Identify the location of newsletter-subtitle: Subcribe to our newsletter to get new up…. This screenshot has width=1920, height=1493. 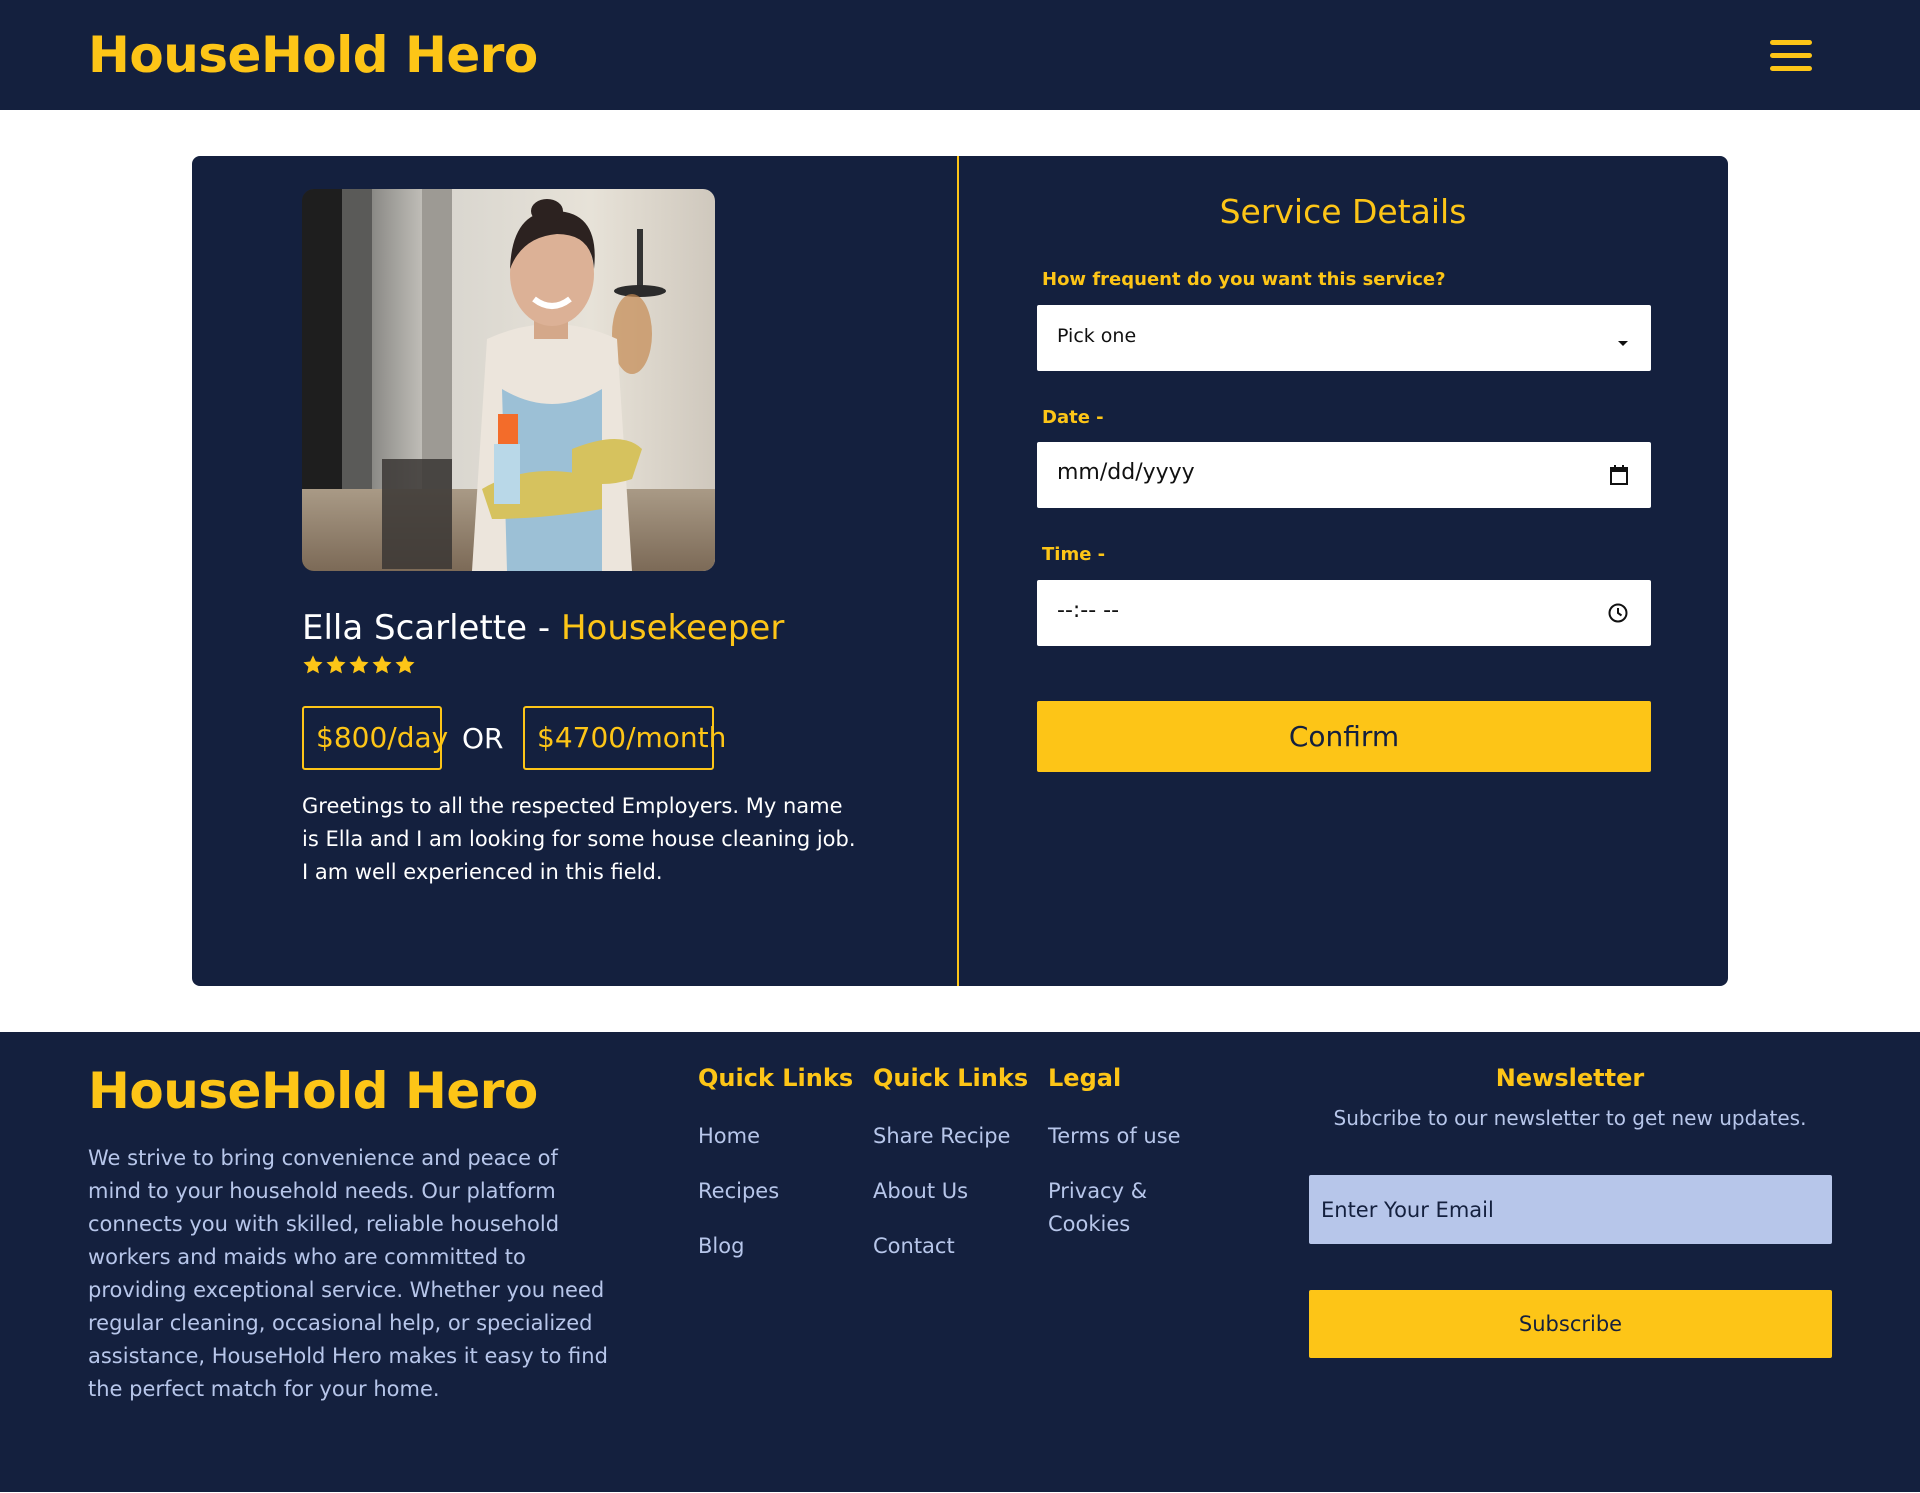
(1570, 1118).